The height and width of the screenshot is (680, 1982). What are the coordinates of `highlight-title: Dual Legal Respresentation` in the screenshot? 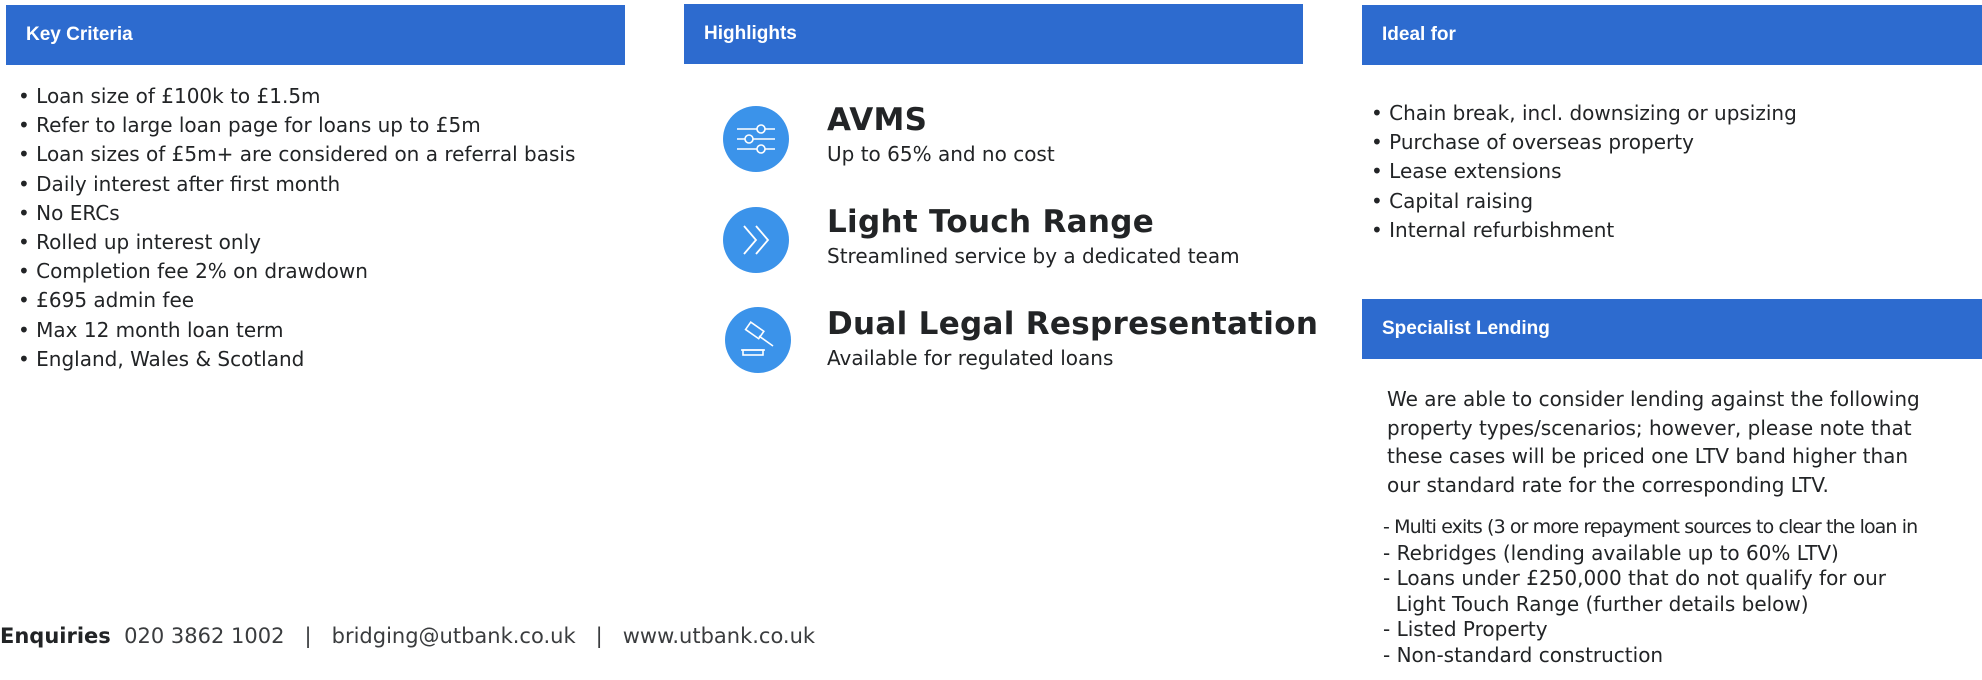 It's located at (1073, 324).